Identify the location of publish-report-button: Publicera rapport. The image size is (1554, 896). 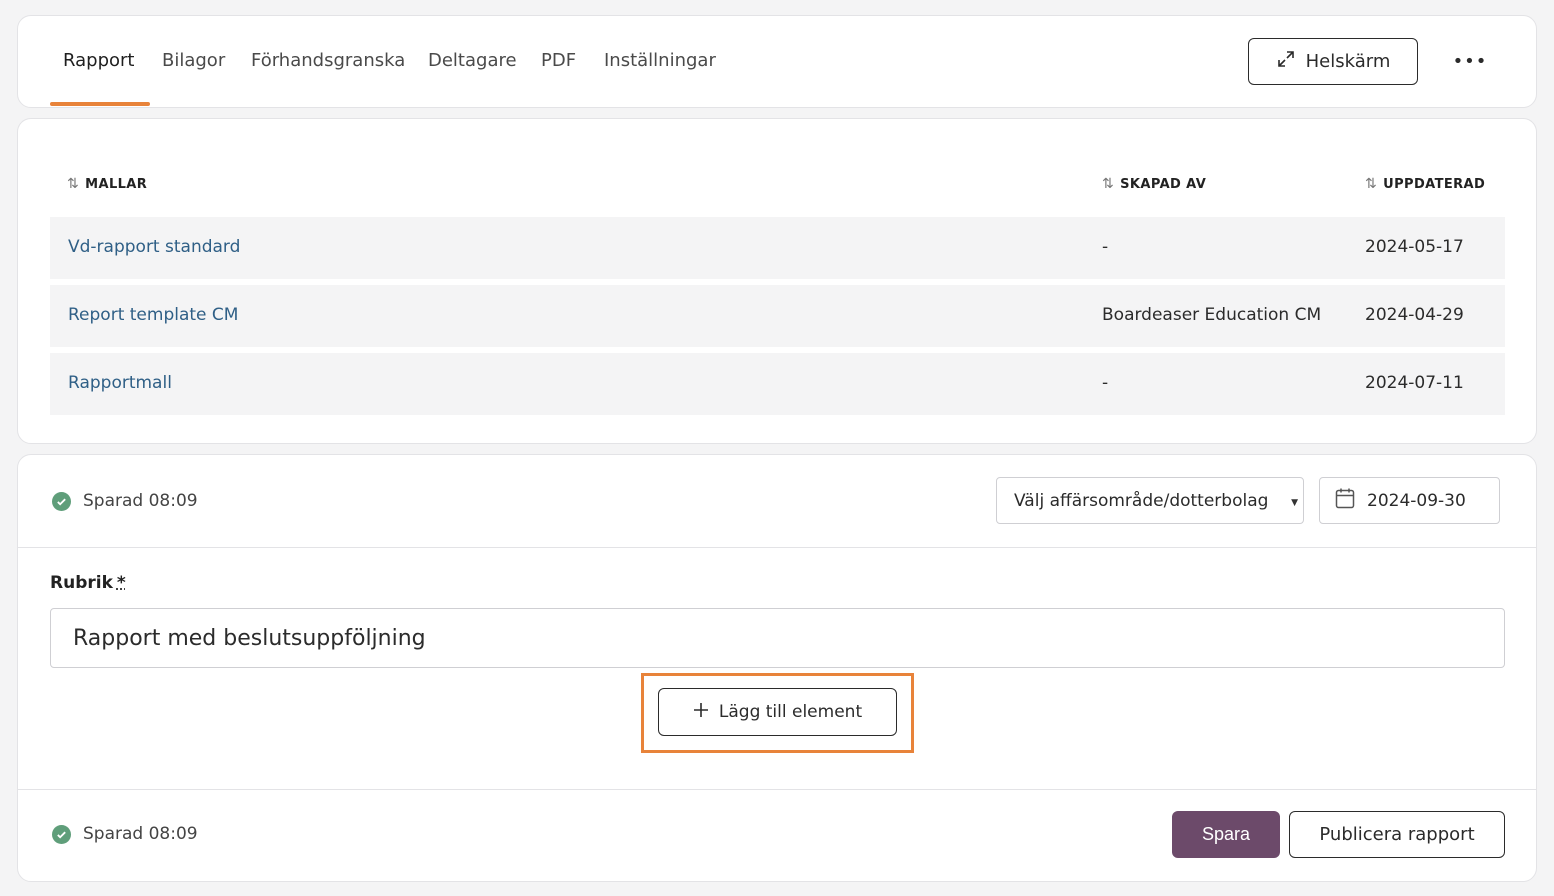
(1397, 834).